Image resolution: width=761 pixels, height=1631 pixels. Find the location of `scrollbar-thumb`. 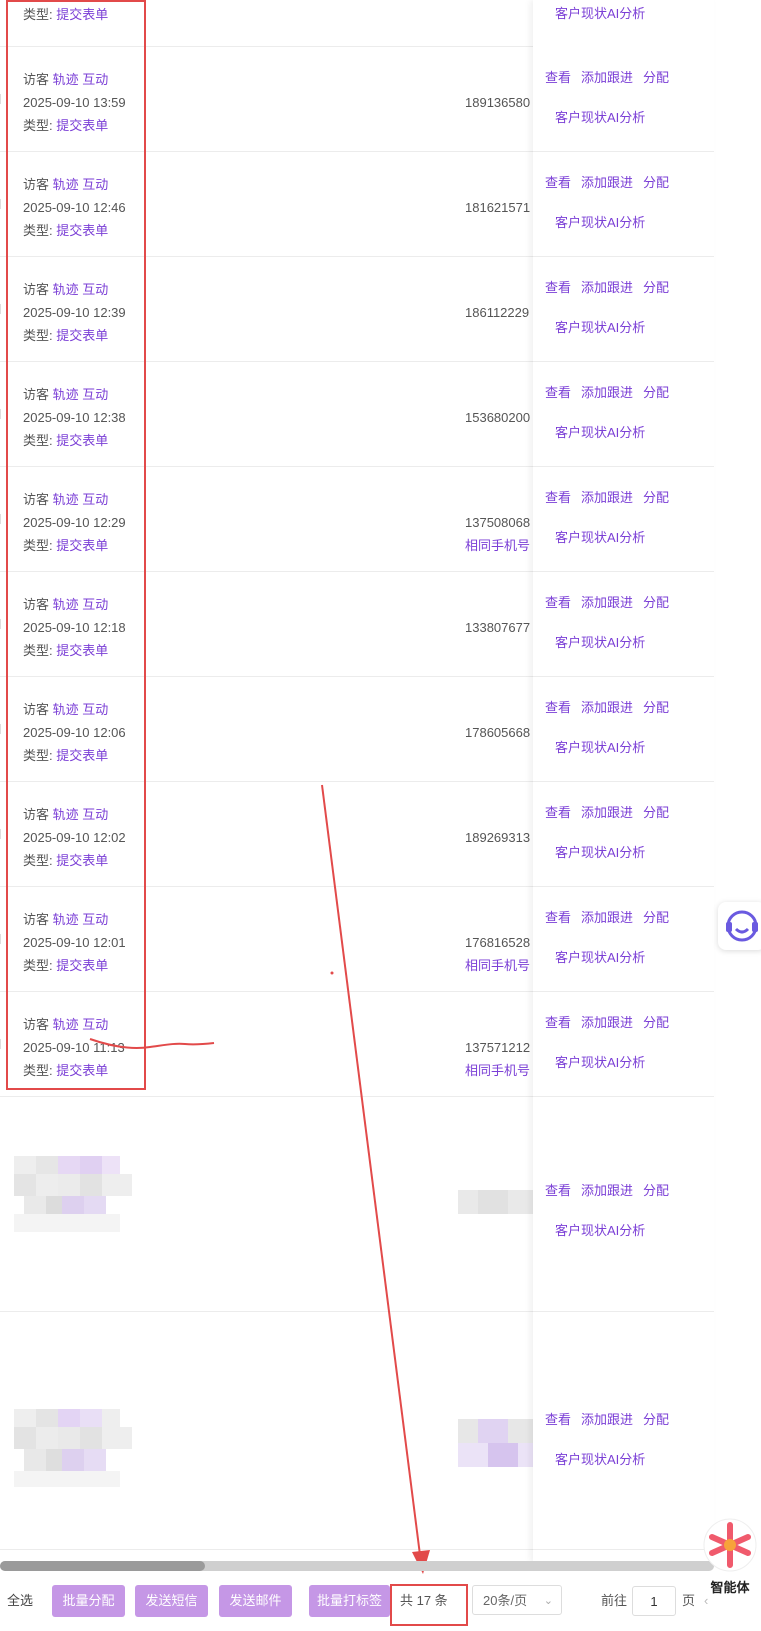

scrollbar-thumb is located at coordinates (102, 1566).